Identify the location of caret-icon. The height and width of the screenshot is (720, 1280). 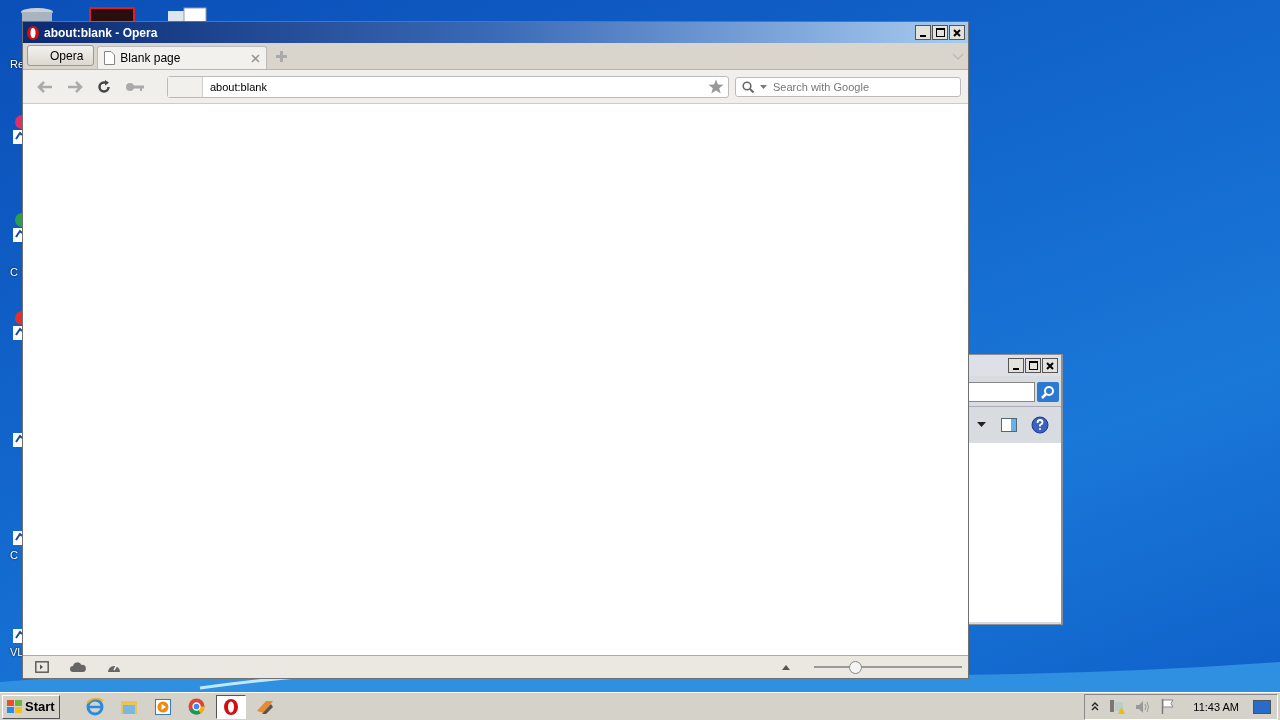
(982, 425).